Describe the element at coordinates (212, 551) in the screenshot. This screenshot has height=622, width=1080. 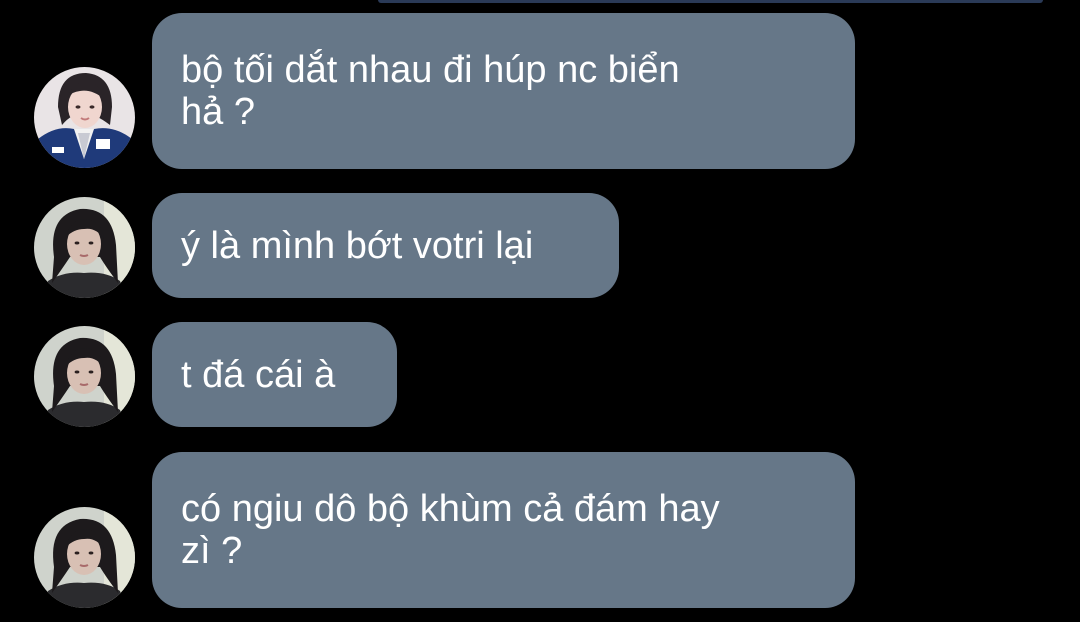
I see `message-text-line: zì ?` at that location.